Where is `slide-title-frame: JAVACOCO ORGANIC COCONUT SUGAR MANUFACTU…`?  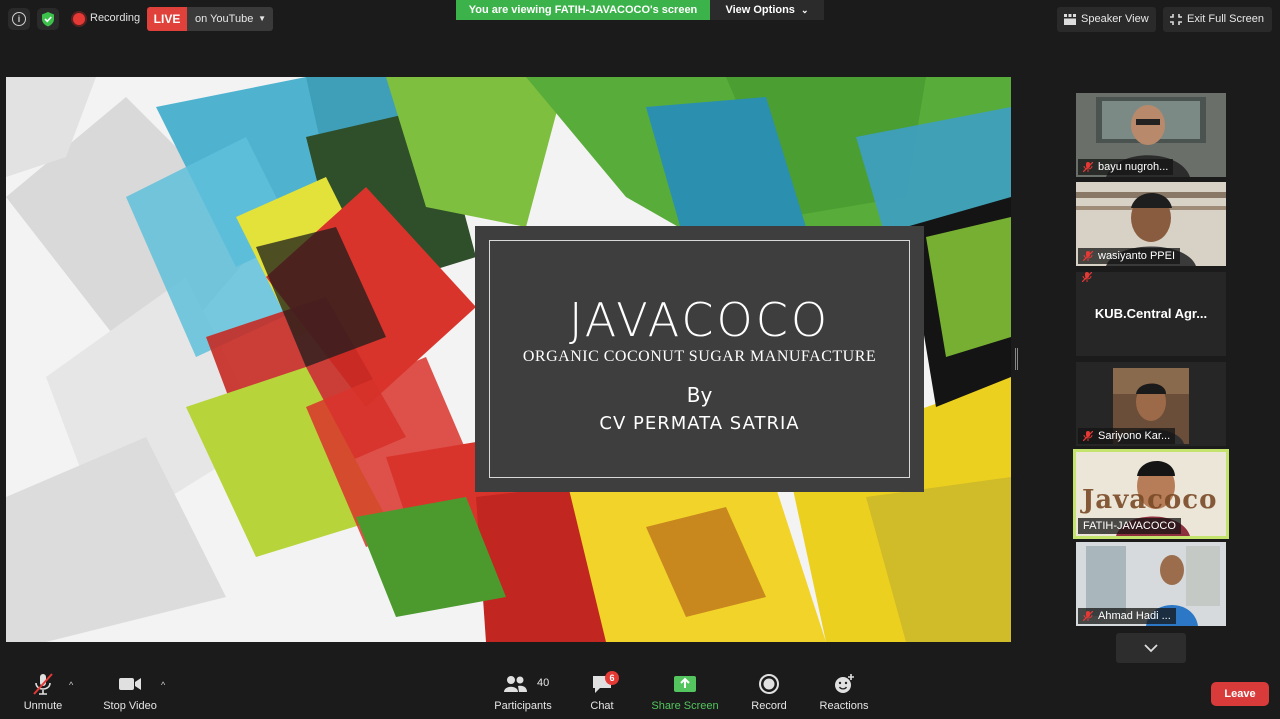 slide-title-frame: JAVACOCO ORGANIC COCONUT SUGAR MANUFACTU… is located at coordinates (699, 359).